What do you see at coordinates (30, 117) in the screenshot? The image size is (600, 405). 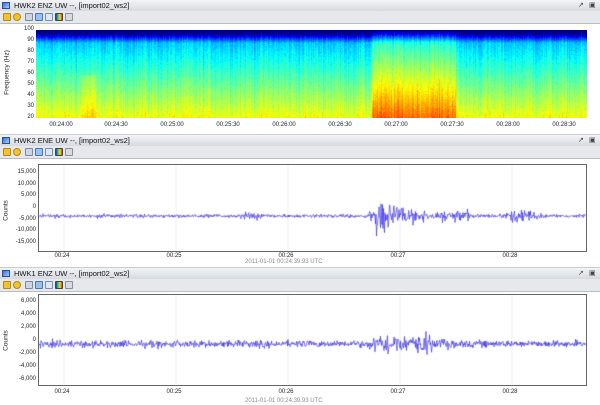 I see `y-tick-label: 20` at bounding box center [30, 117].